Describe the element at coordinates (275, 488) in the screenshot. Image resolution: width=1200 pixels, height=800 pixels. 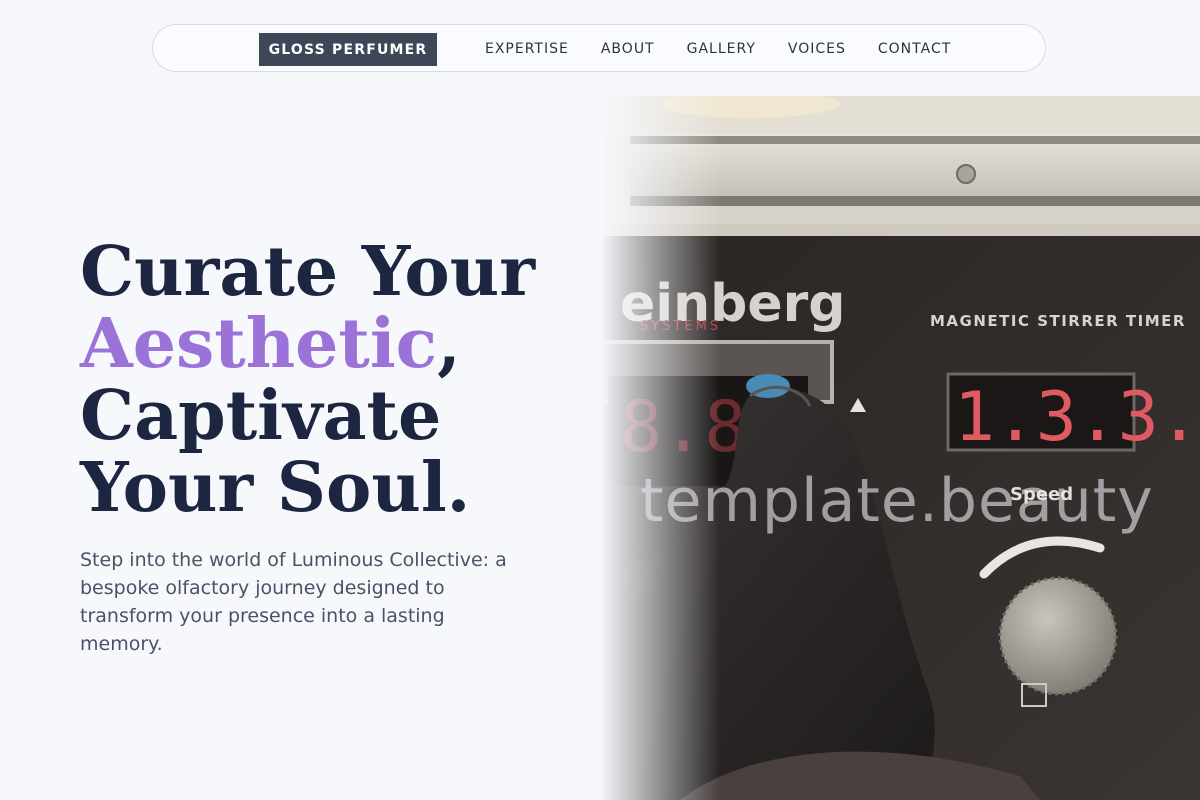
I see `headline-line-4: Your Soul.` at that location.